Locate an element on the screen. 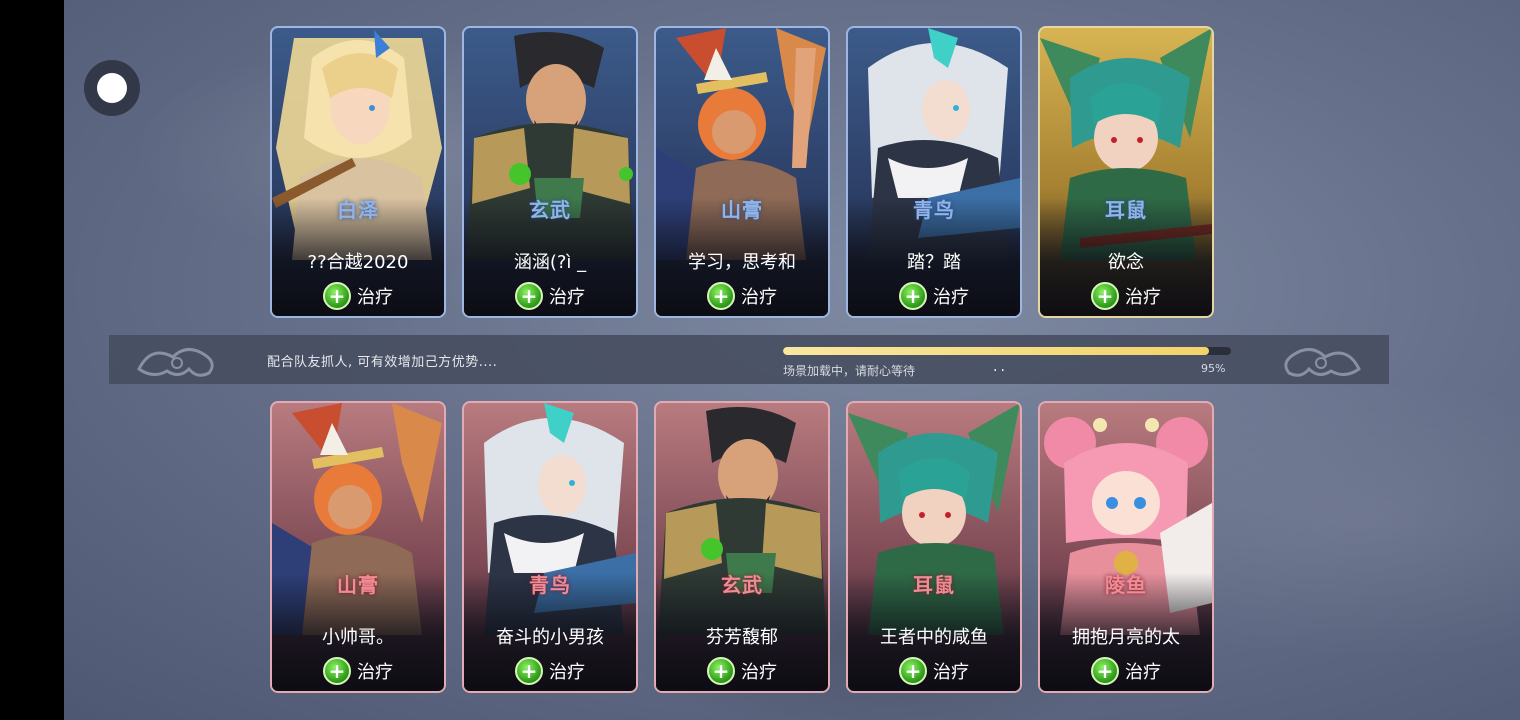 The image size is (1520, 720). player-name: 王者中的咸鱼 is located at coordinates (934, 637).